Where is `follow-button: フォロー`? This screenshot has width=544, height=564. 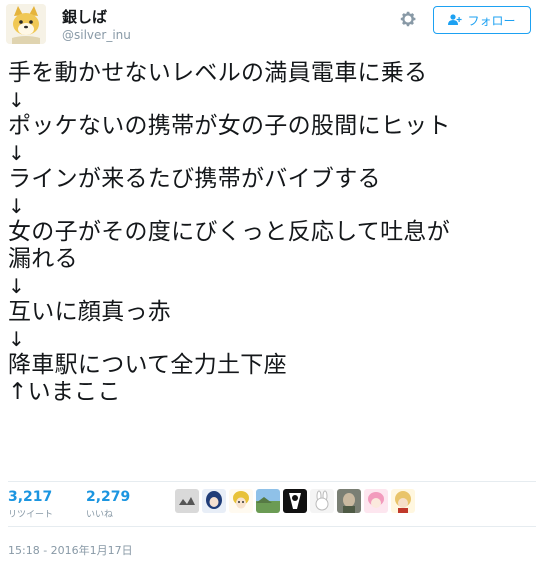
follow-button: フォロー is located at coordinates (482, 20).